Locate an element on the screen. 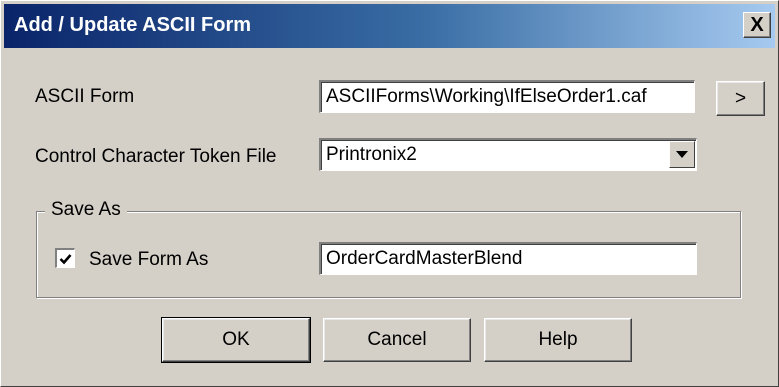  cancel-button: Cancel is located at coordinates (397, 340).